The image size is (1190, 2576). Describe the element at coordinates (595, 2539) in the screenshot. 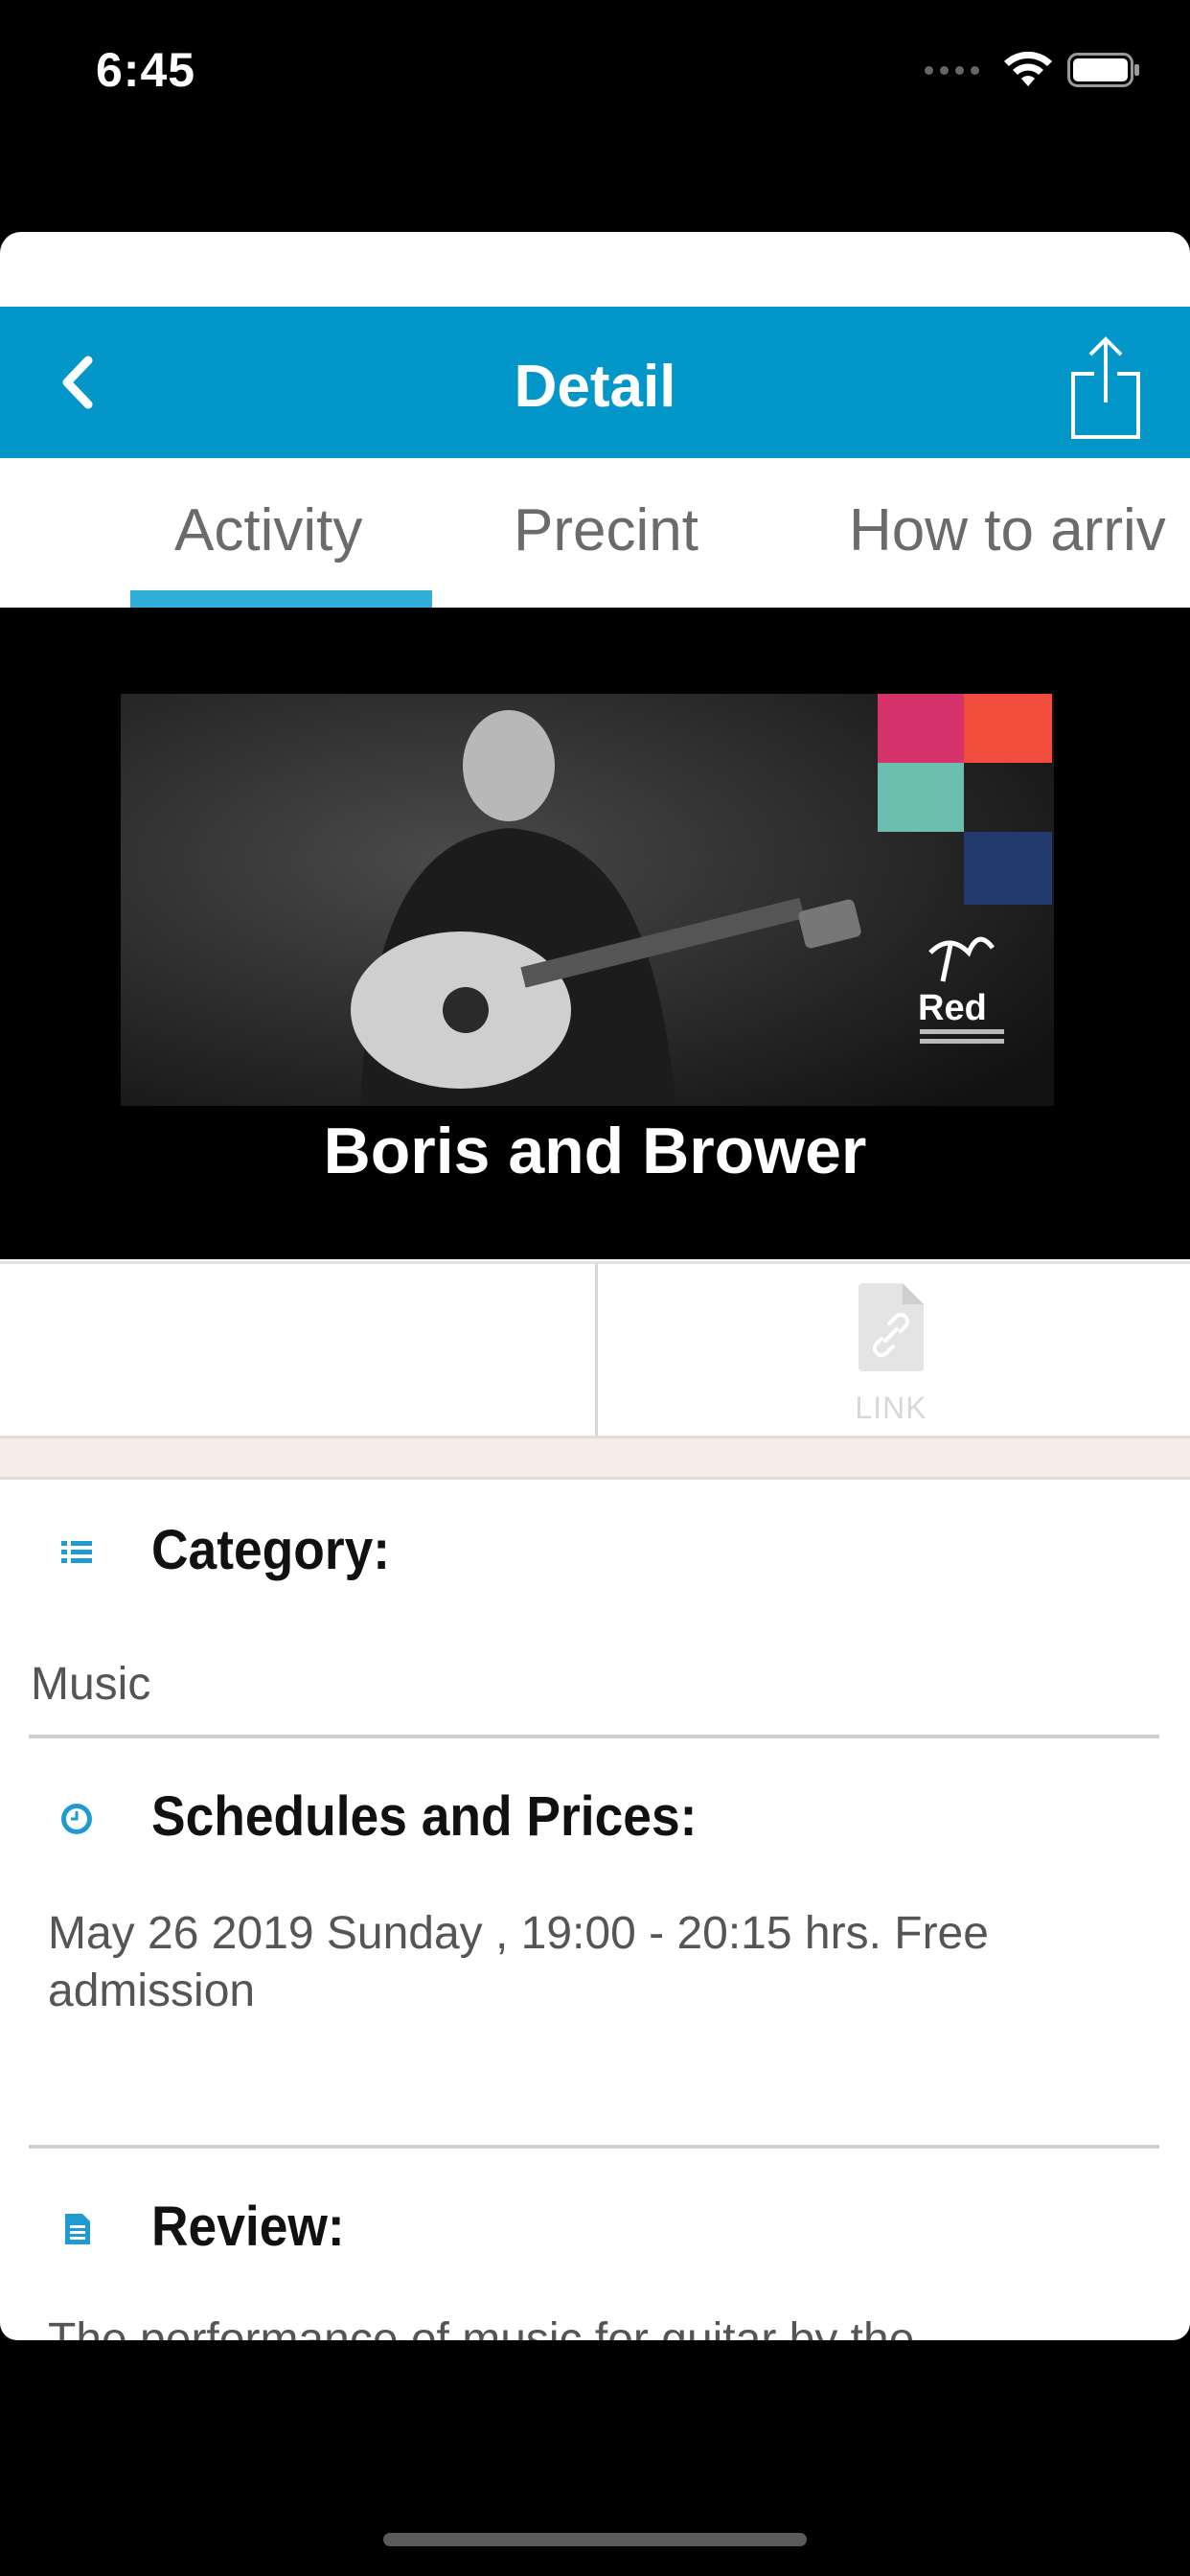

I see `home-indicator` at that location.